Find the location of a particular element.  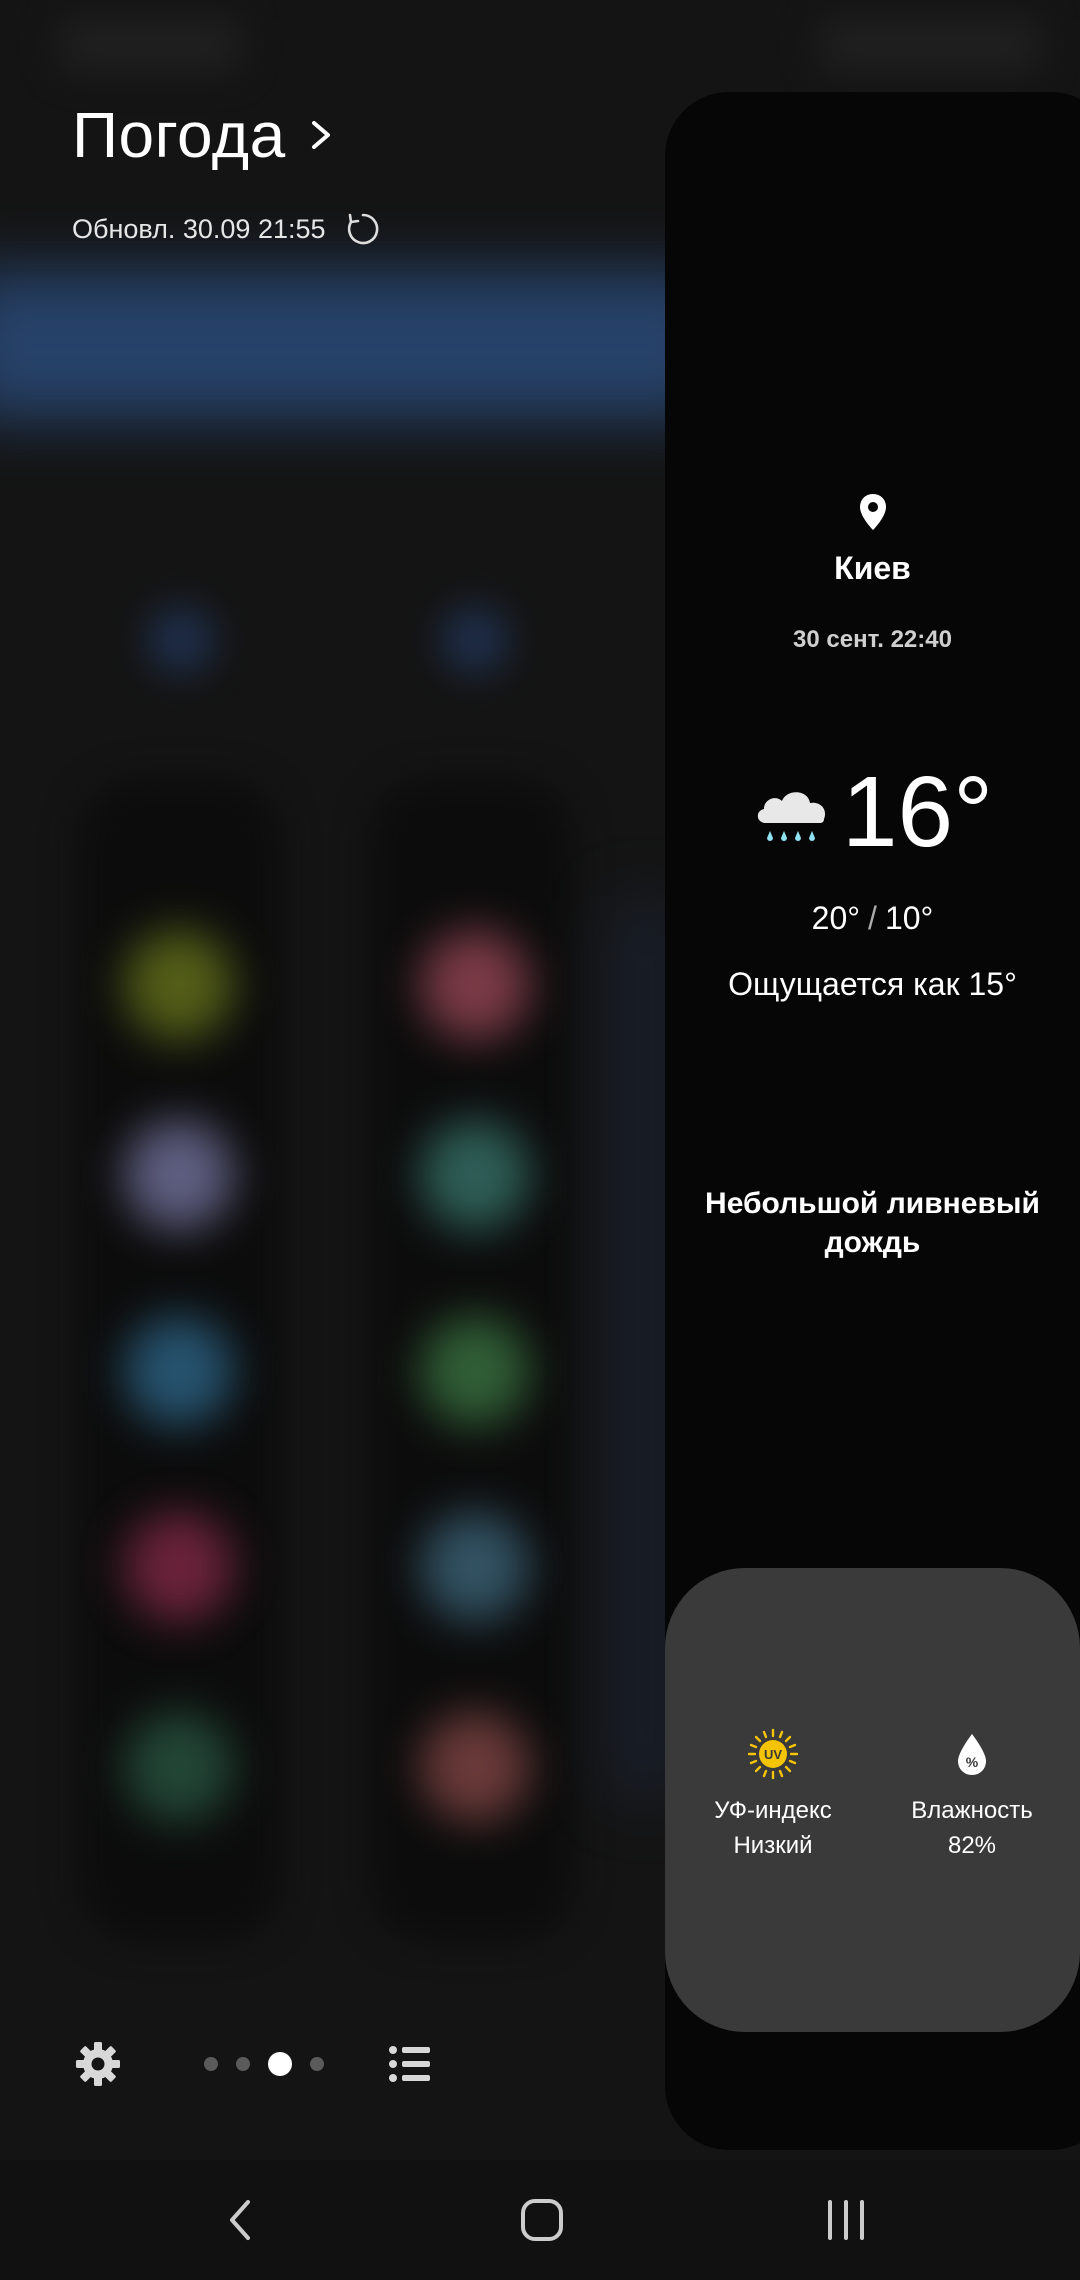

city-name: Киев is located at coordinates (872, 568).